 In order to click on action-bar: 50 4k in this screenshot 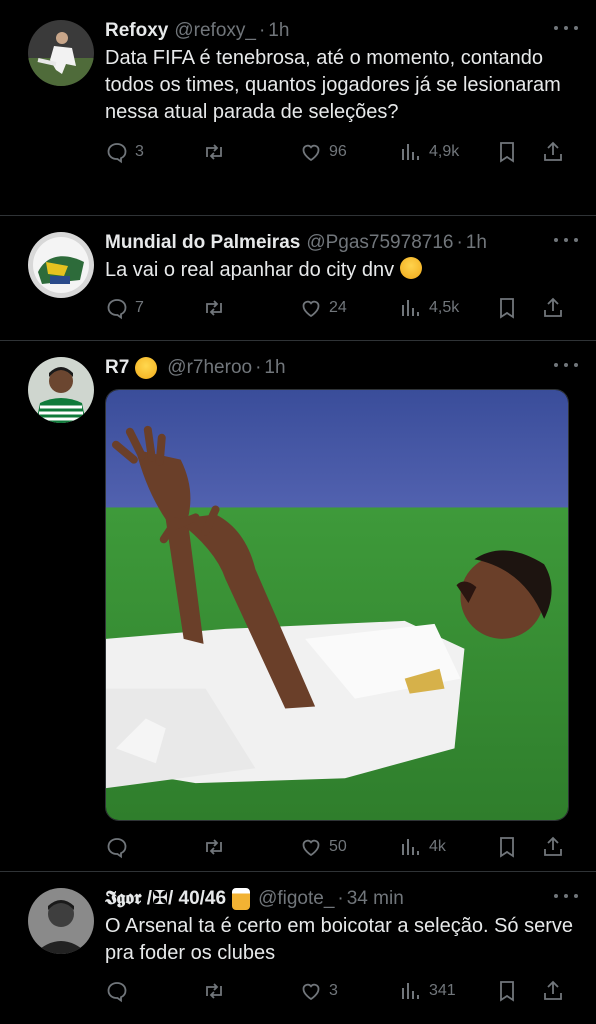, I will do `click(342, 847)`.